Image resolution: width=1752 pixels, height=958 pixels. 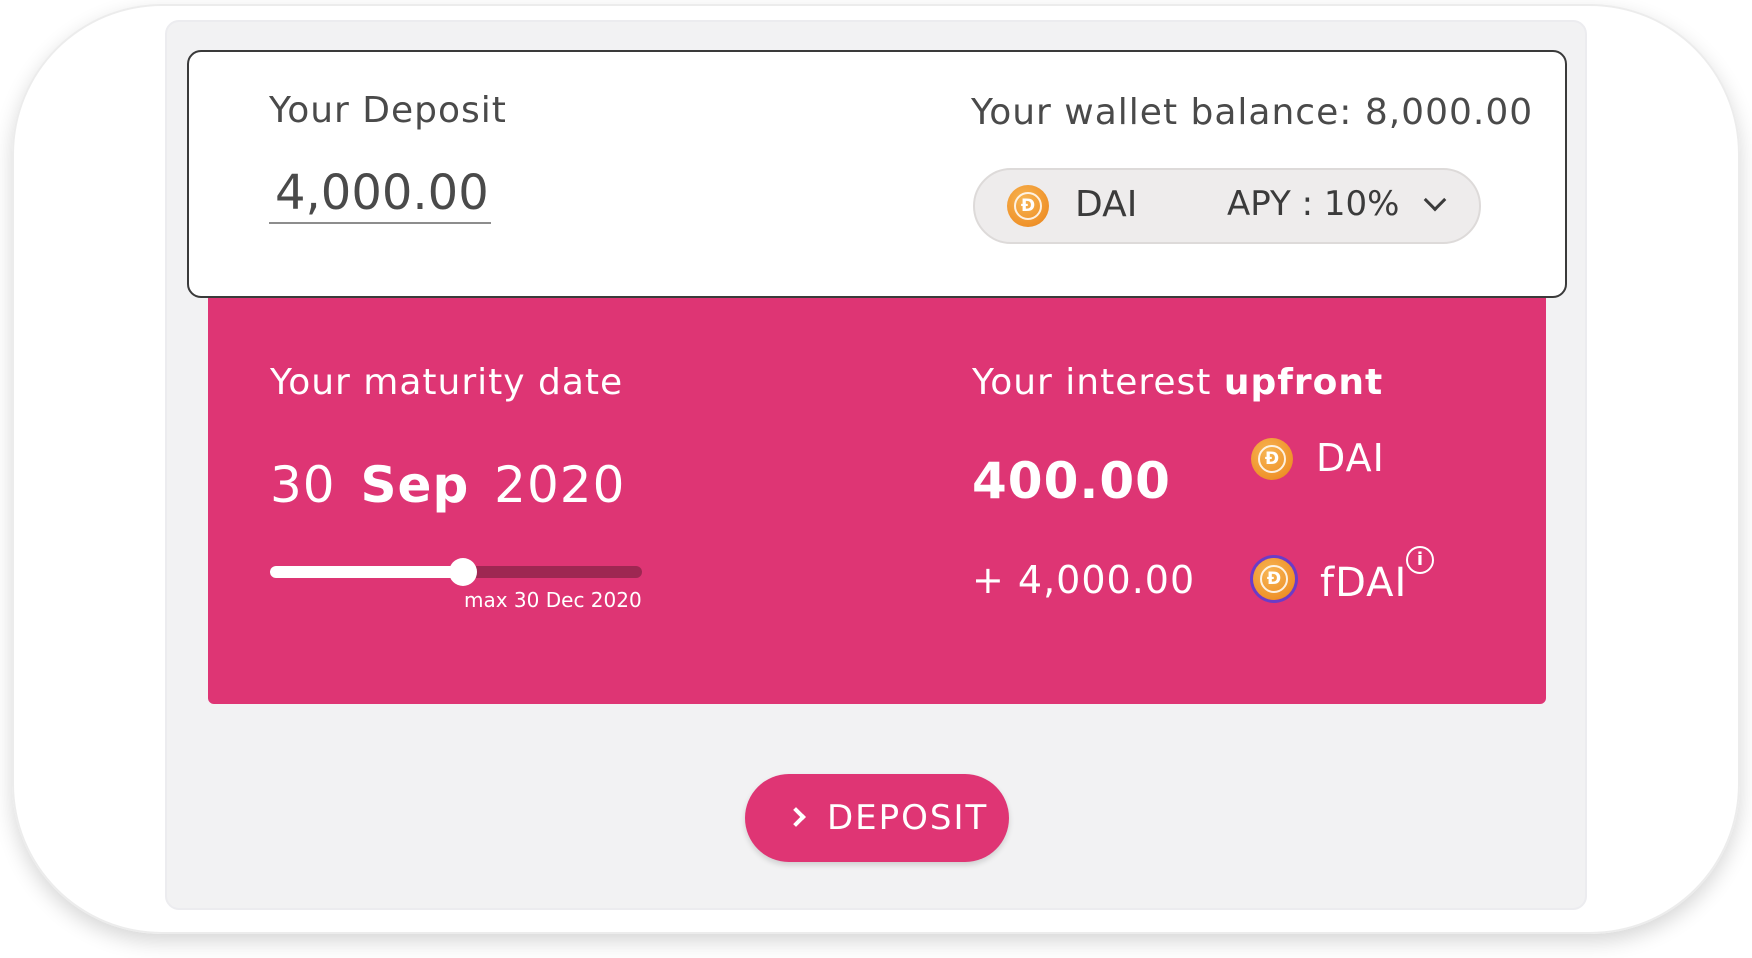 I want to click on chevron-down-icon, so click(x=1435, y=200).